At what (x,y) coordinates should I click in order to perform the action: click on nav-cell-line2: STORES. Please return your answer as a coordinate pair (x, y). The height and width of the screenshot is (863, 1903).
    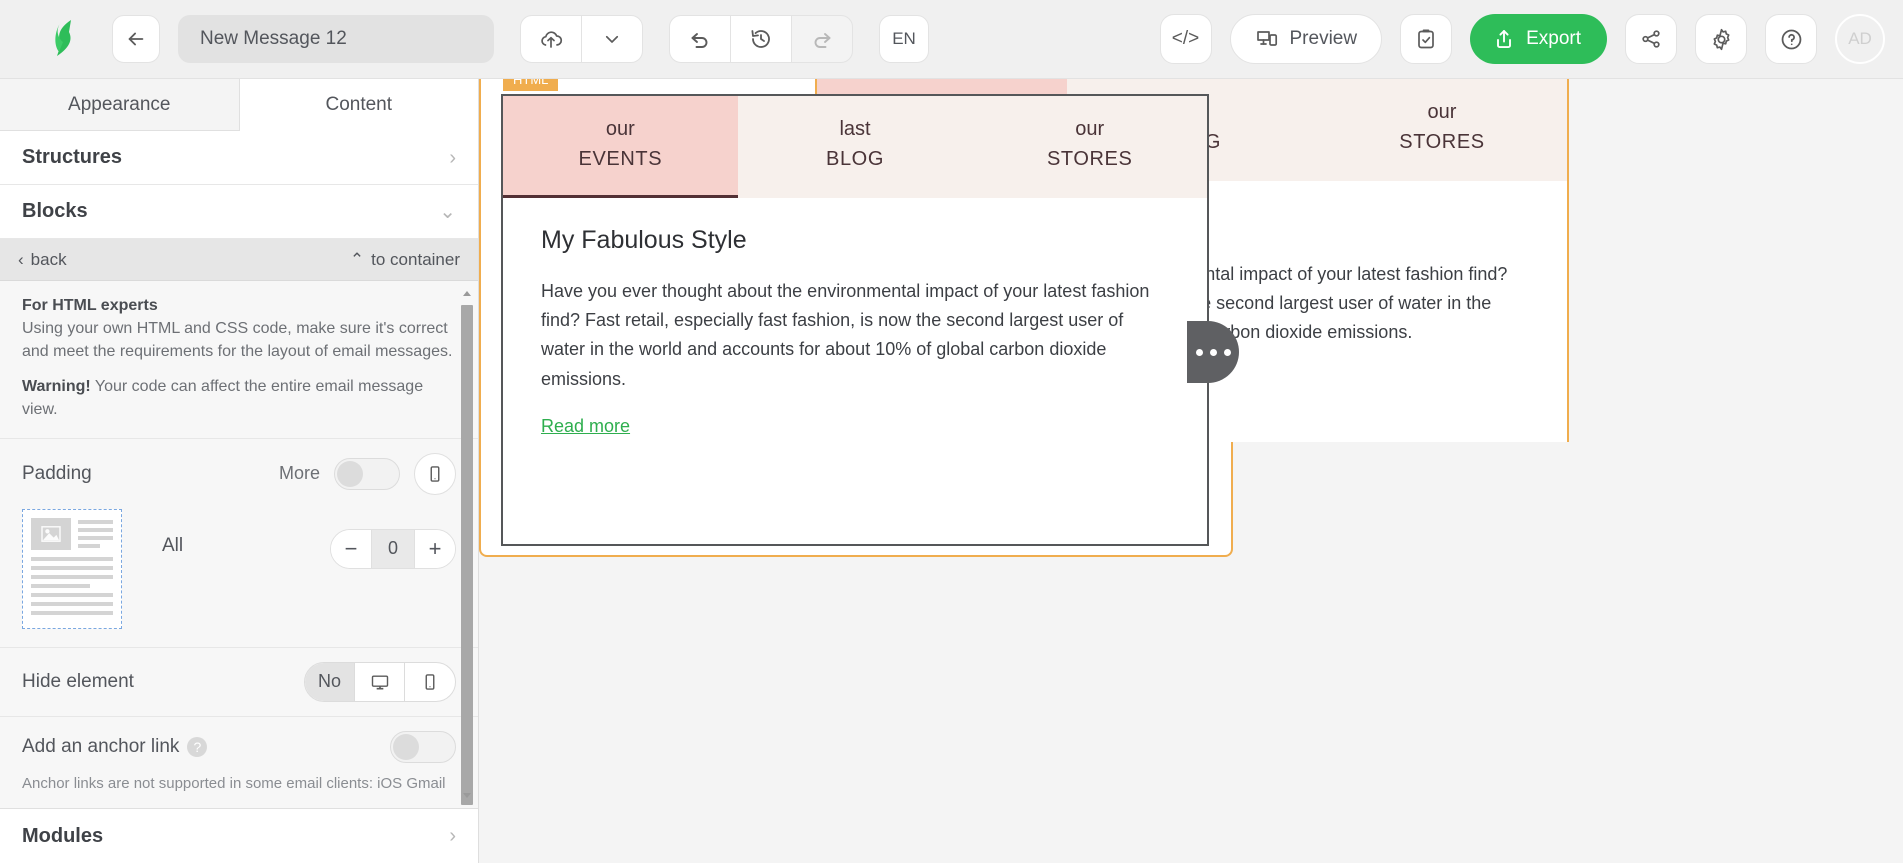
    Looking at the image, I should click on (1442, 142).